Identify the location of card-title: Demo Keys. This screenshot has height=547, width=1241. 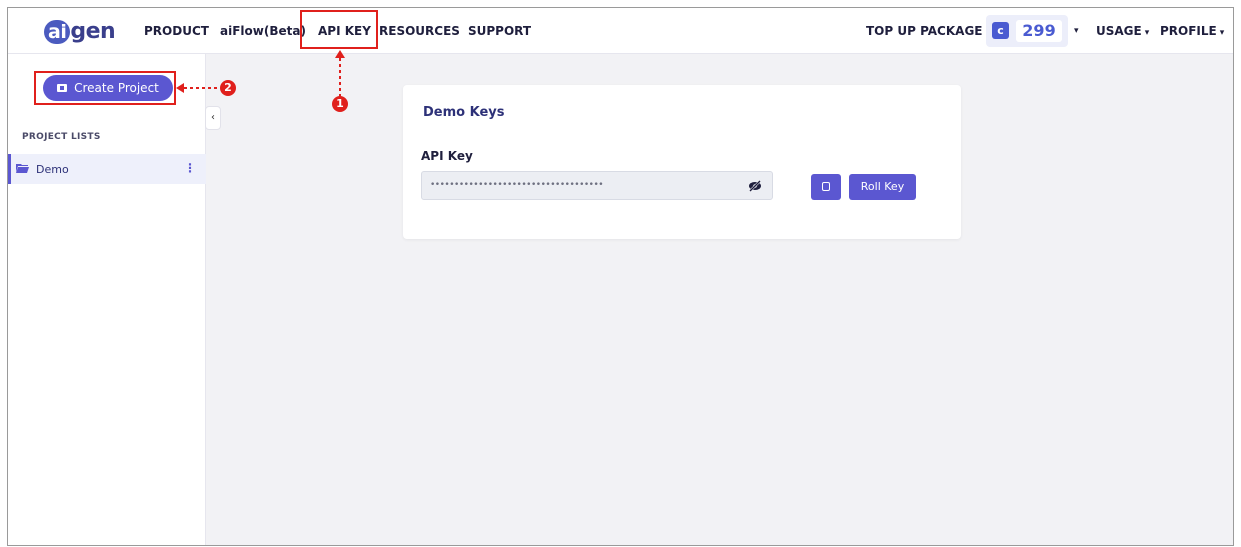
(464, 112).